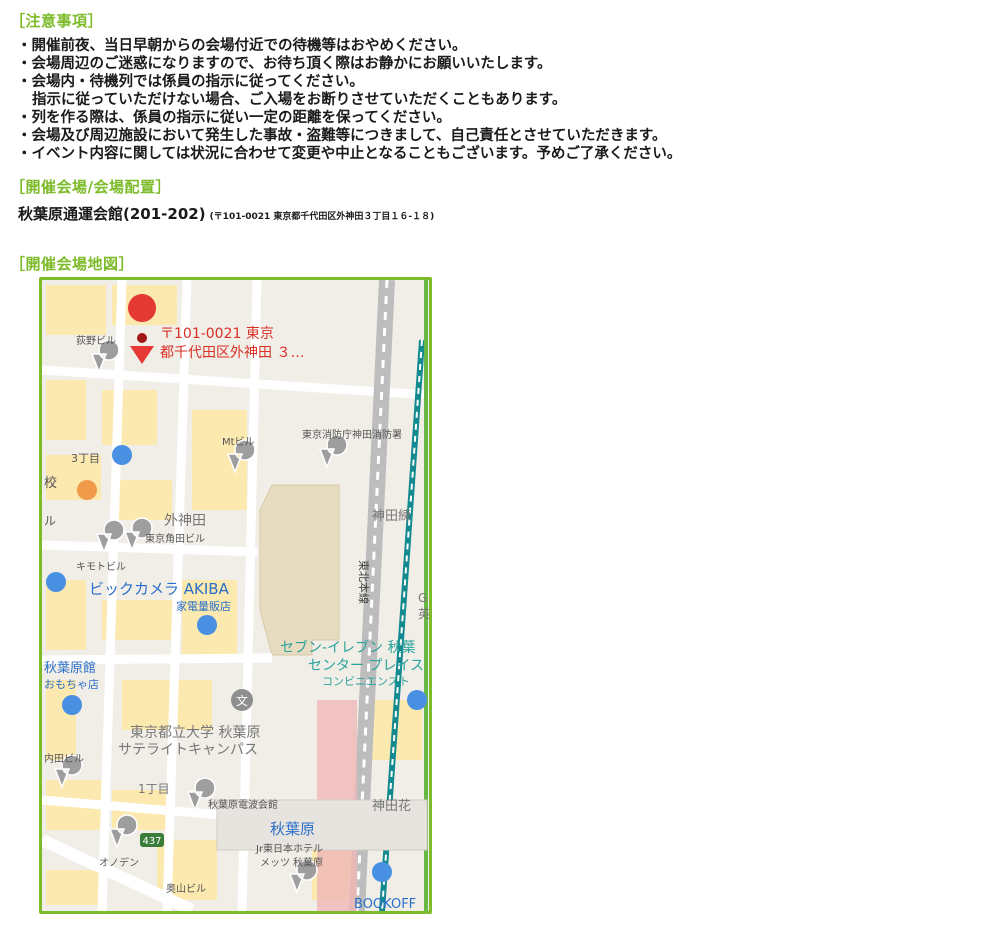 The image size is (1000, 930). Describe the element at coordinates (385, 904) in the screenshot. I see `map-label: BOOKOFF` at that location.